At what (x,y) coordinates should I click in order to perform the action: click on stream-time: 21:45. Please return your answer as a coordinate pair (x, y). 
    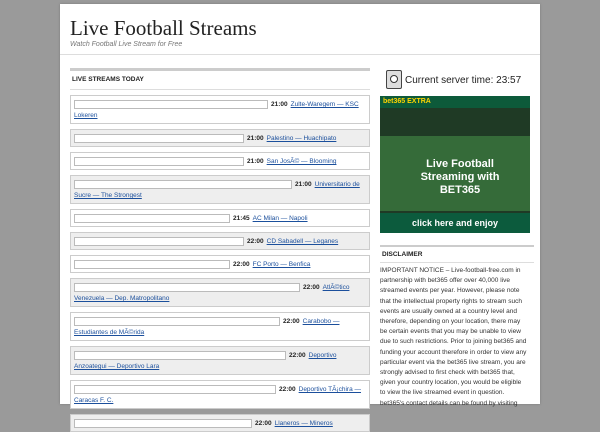
    Looking at the image, I should click on (241, 218).